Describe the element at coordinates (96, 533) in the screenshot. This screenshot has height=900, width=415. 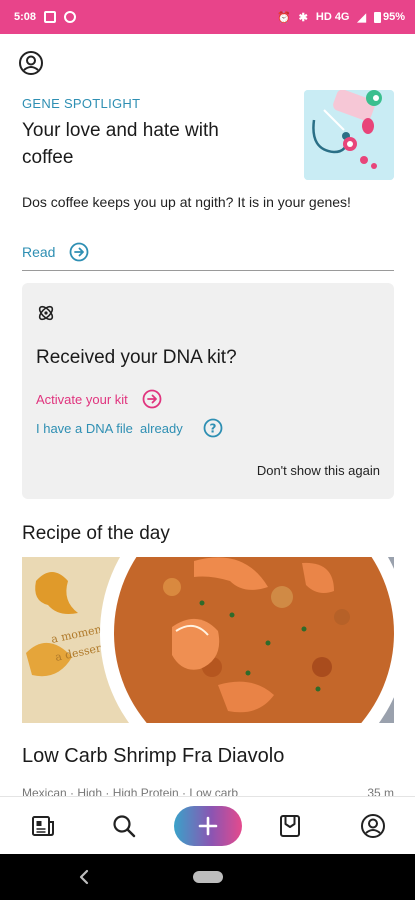
I see `recipe-section-title: Recipe of the day` at that location.